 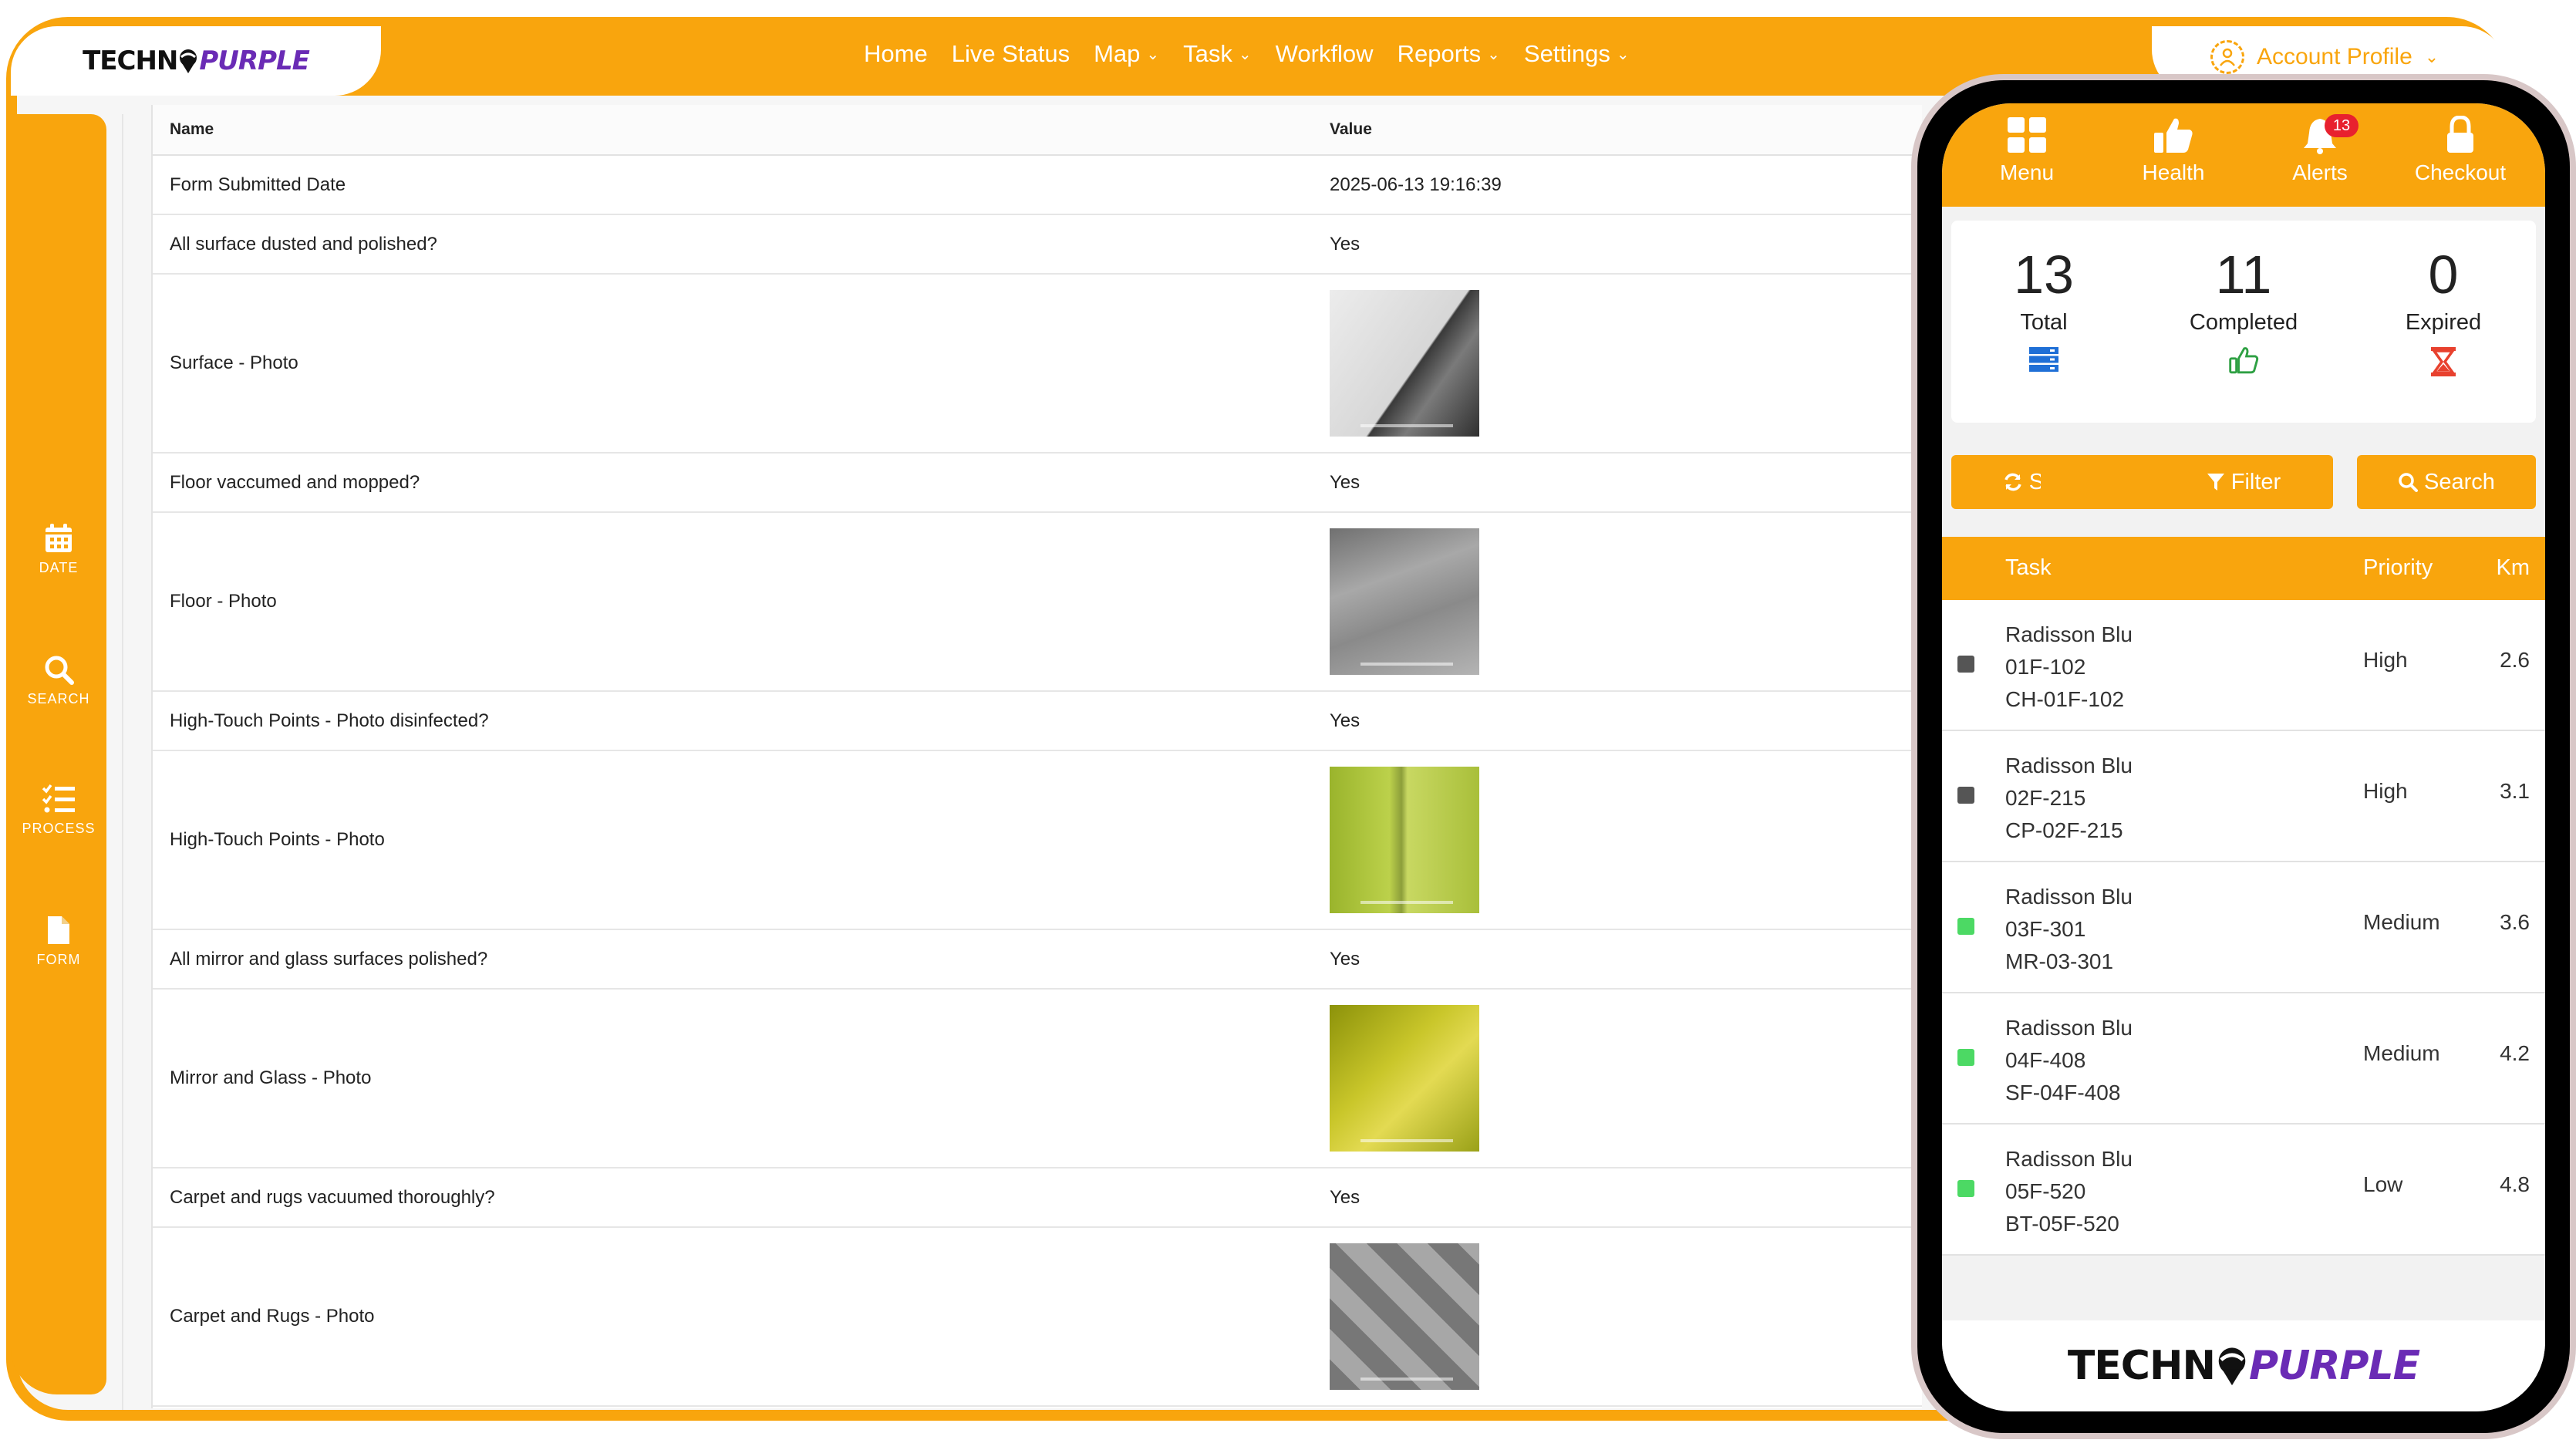 I want to click on grid-icon, so click(x=2027, y=135).